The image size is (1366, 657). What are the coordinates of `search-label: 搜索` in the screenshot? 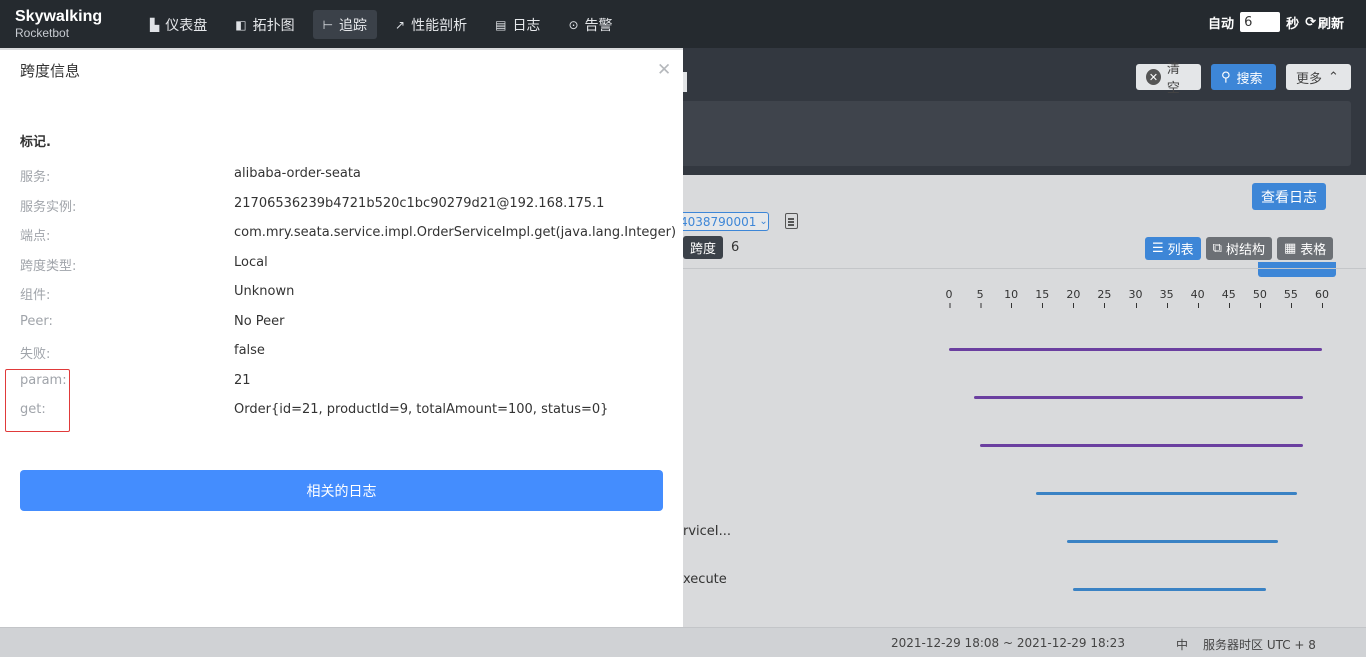 It's located at (1249, 79).